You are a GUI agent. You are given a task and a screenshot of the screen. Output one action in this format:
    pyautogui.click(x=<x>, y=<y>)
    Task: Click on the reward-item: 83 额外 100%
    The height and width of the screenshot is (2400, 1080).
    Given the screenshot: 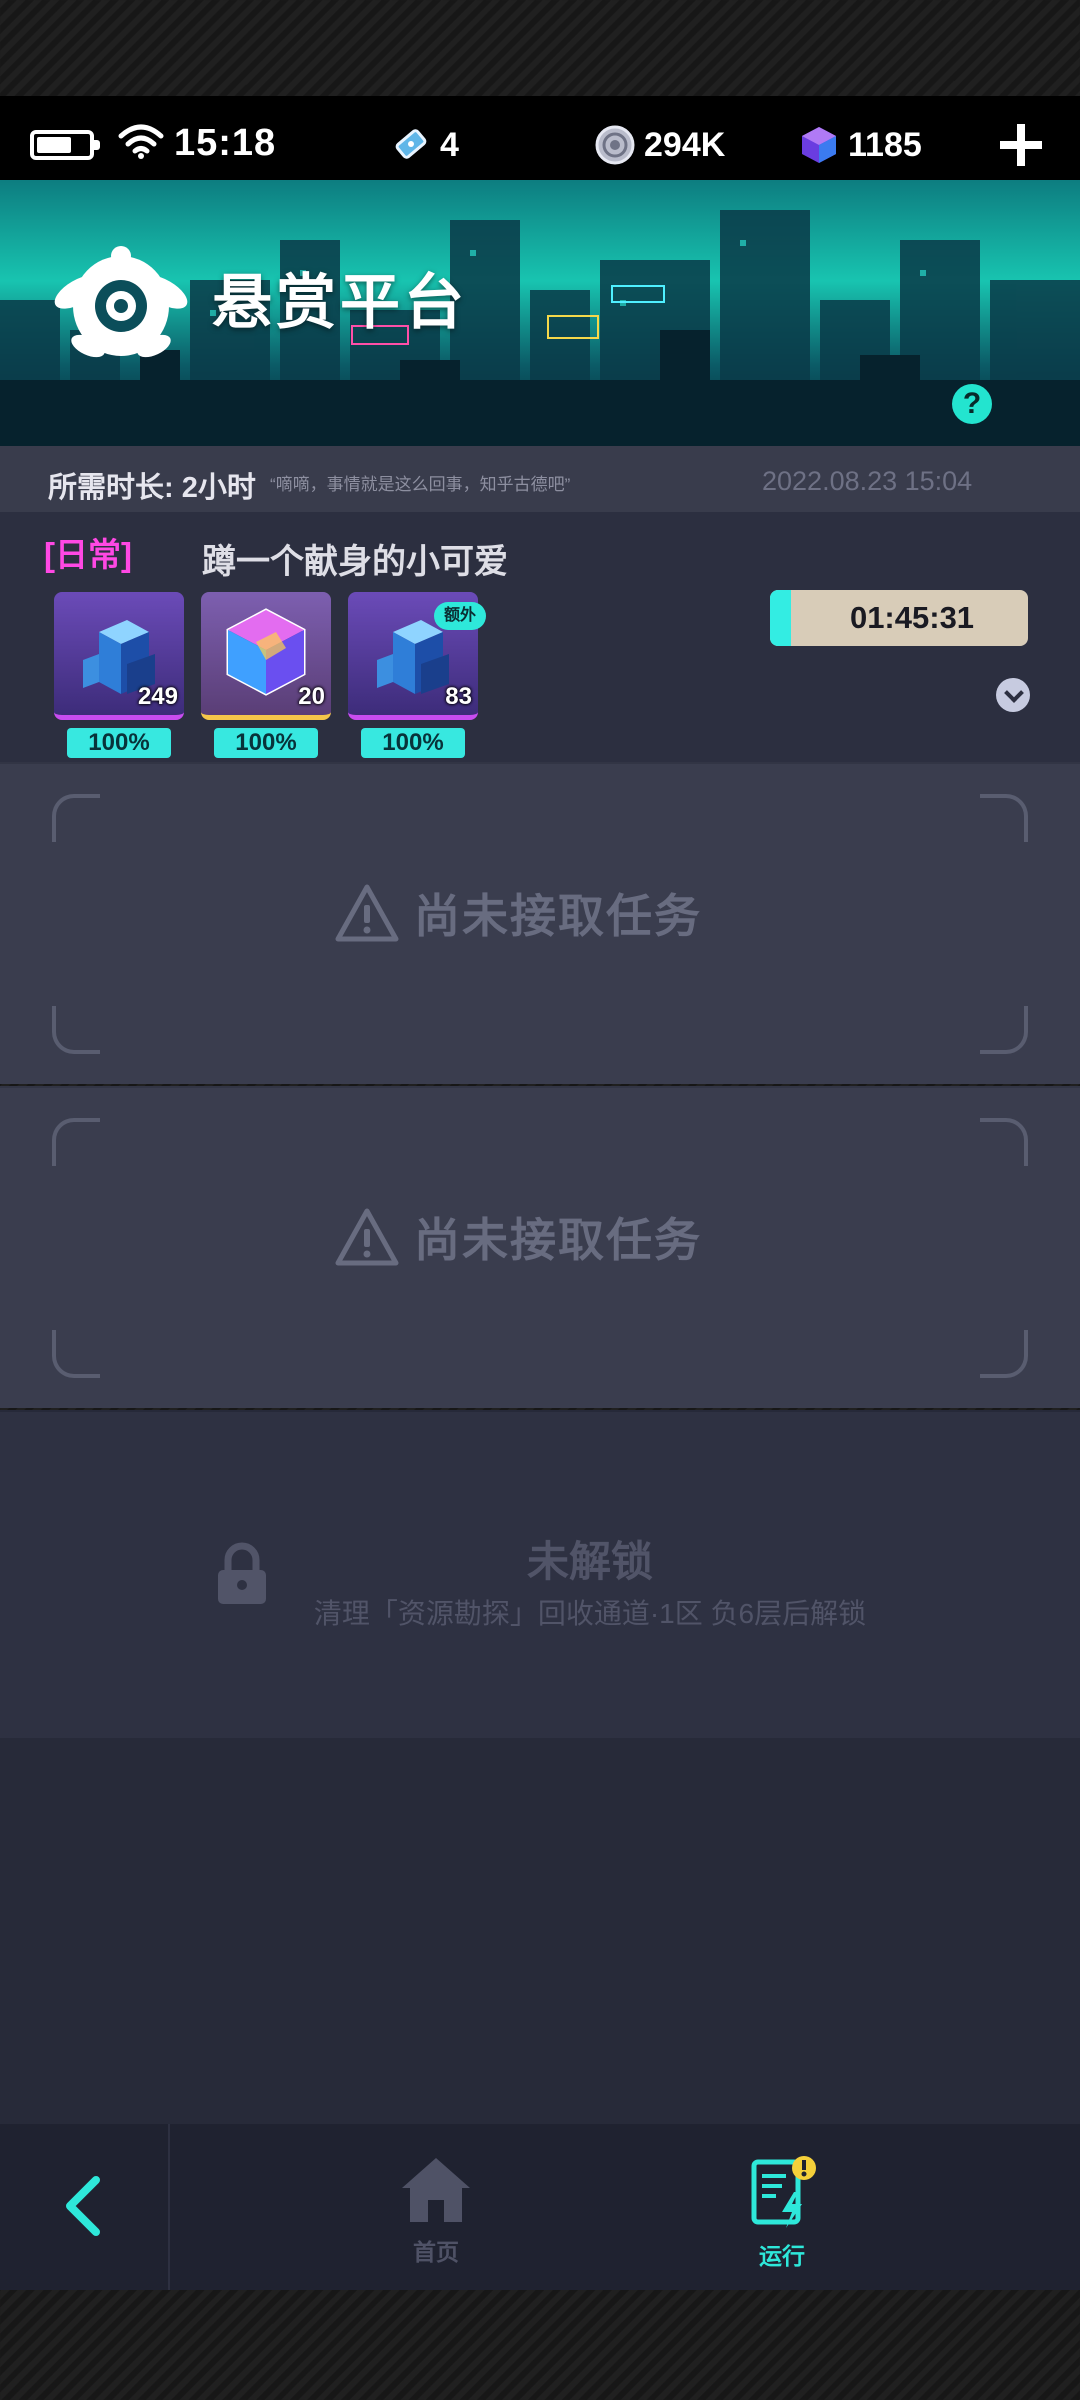 What is the action you would take?
    pyautogui.click(x=417, y=675)
    